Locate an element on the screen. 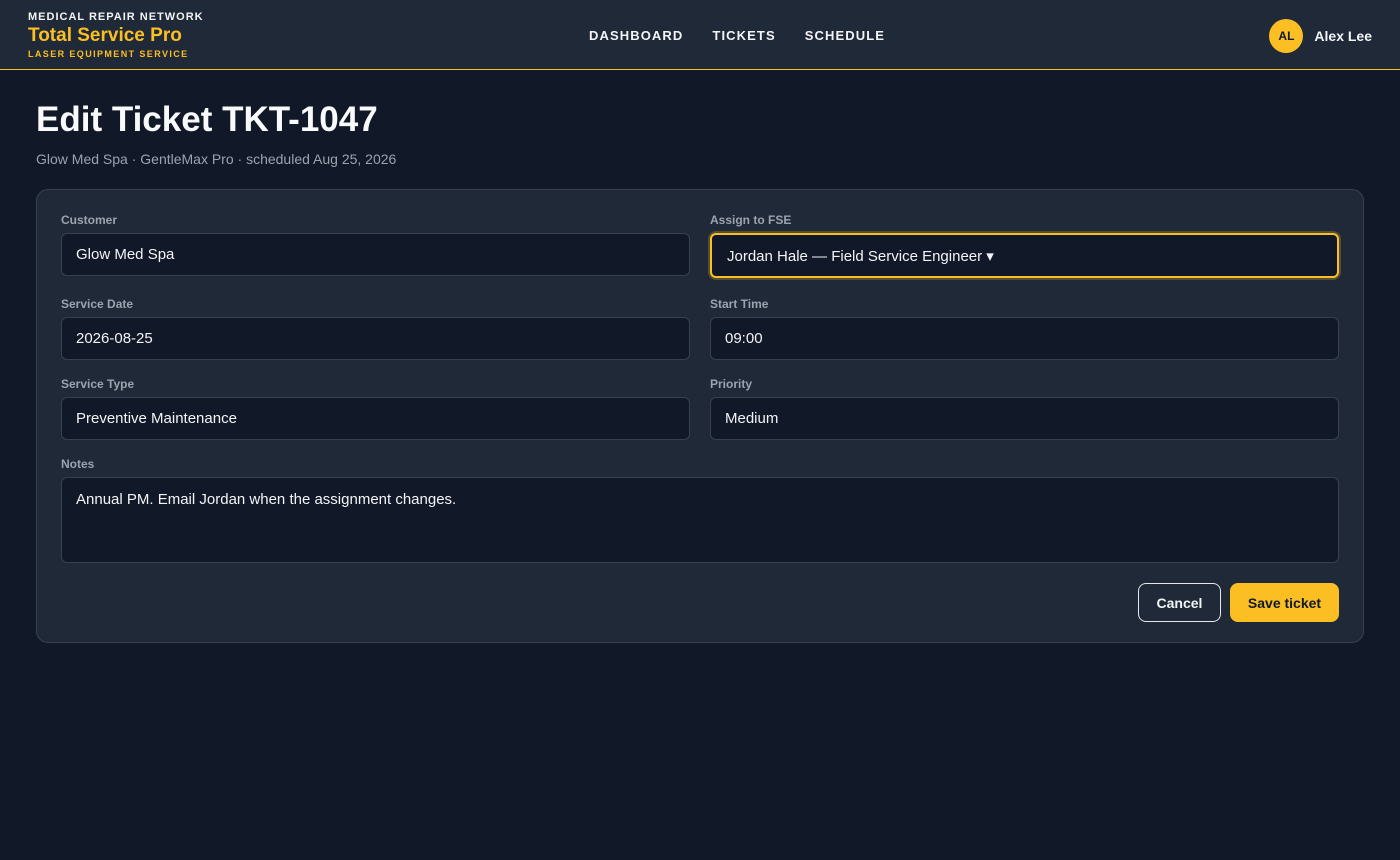  start-time-label: Start Time is located at coordinates (739, 304).